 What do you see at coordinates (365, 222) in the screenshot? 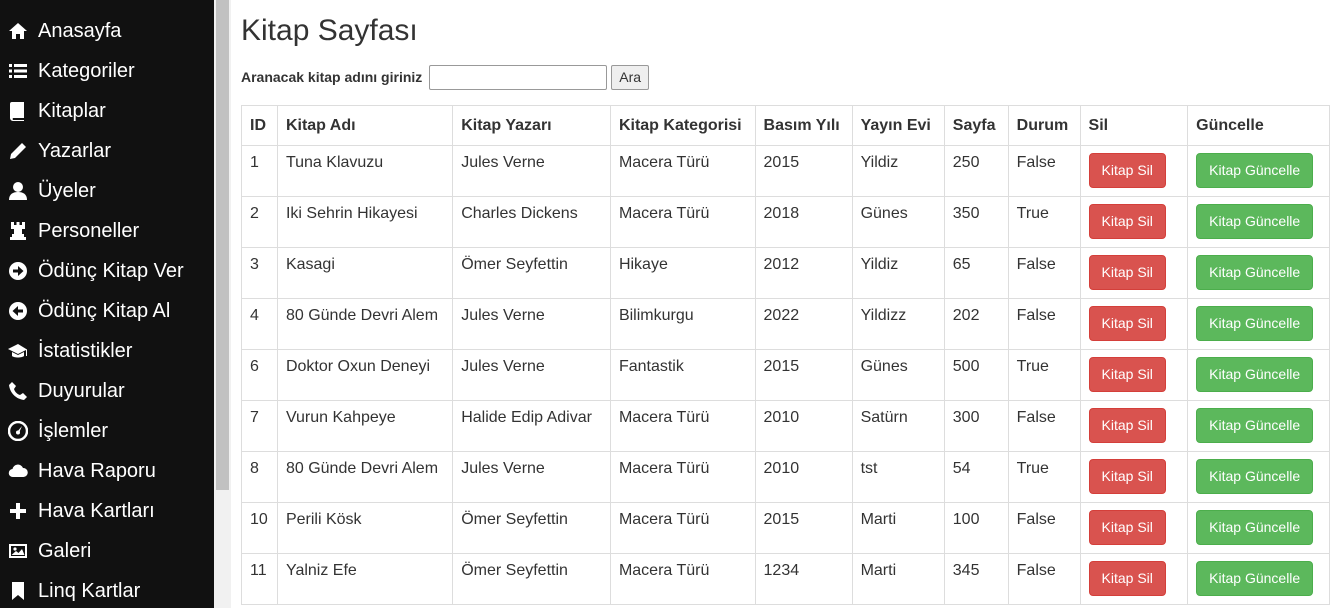
I see `table-cell: Iki Sehrin Hikayesi` at bounding box center [365, 222].